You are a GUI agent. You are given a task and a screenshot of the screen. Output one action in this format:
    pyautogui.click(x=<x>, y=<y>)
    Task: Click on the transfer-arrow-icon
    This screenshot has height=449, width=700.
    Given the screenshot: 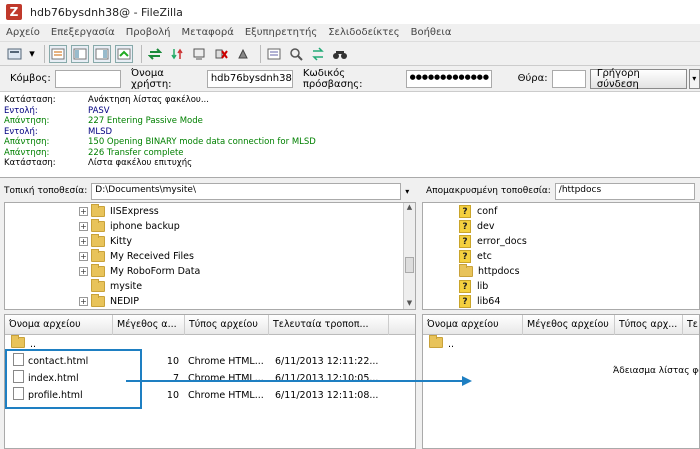 What is the action you would take?
    pyautogui.click(x=299, y=381)
    